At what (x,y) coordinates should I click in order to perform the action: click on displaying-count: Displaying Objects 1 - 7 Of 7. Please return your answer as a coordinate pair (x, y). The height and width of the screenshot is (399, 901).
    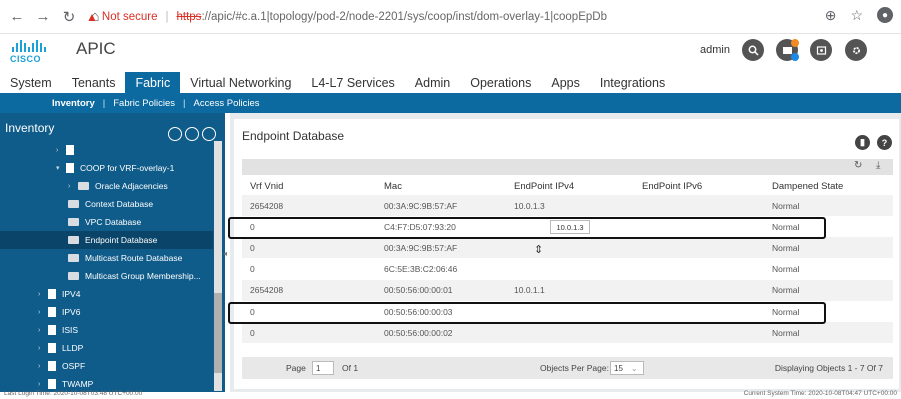
    Looking at the image, I should click on (828, 368).